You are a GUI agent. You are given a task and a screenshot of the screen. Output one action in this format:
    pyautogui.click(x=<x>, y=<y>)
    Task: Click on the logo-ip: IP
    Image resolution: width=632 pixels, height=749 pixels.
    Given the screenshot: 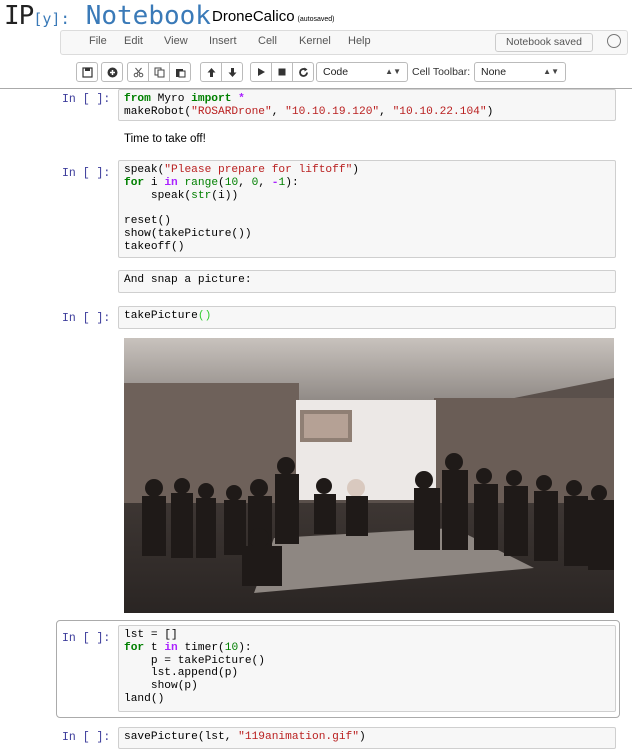 What is the action you would take?
    pyautogui.click(x=19, y=16)
    